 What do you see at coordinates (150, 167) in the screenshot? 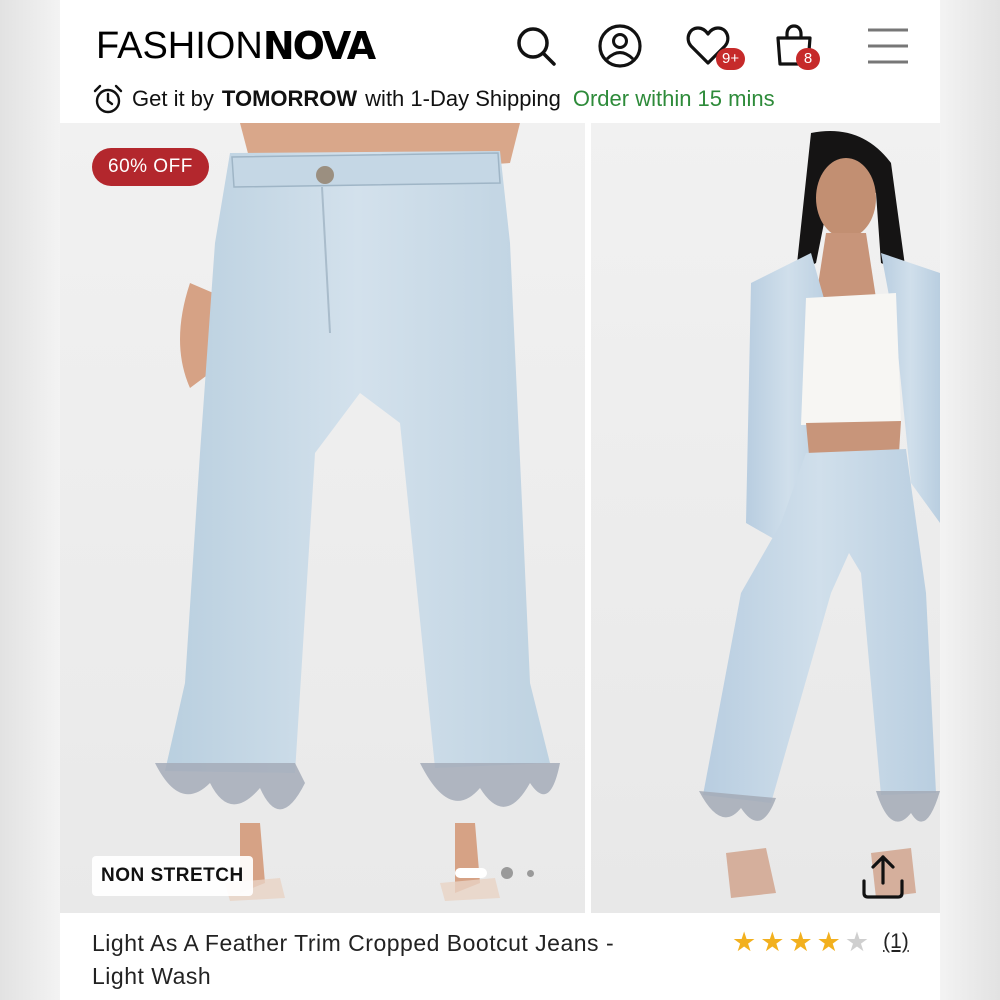
I see `discount-badge: 60% OFF` at bounding box center [150, 167].